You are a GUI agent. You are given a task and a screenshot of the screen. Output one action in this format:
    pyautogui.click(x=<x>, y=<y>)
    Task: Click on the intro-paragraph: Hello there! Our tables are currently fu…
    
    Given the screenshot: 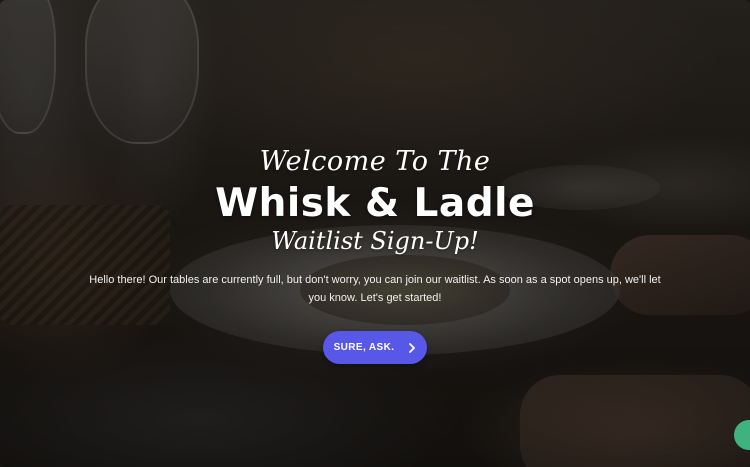 What is the action you would take?
    pyautogui.click(x=375, y=289)
    